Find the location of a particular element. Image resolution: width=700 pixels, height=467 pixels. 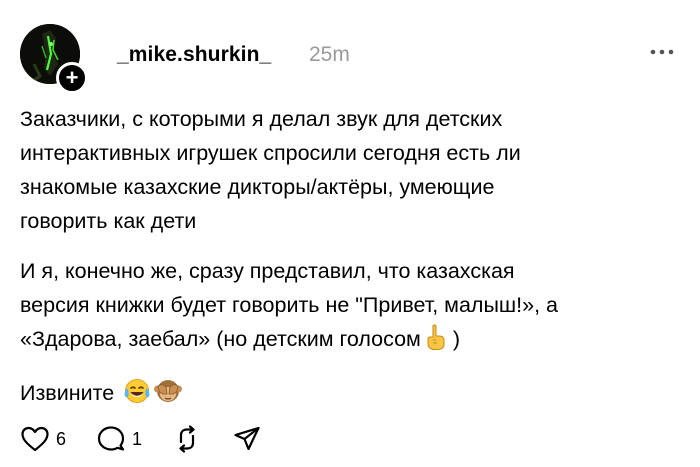

comment-icon is located at coordinates (111, 439).